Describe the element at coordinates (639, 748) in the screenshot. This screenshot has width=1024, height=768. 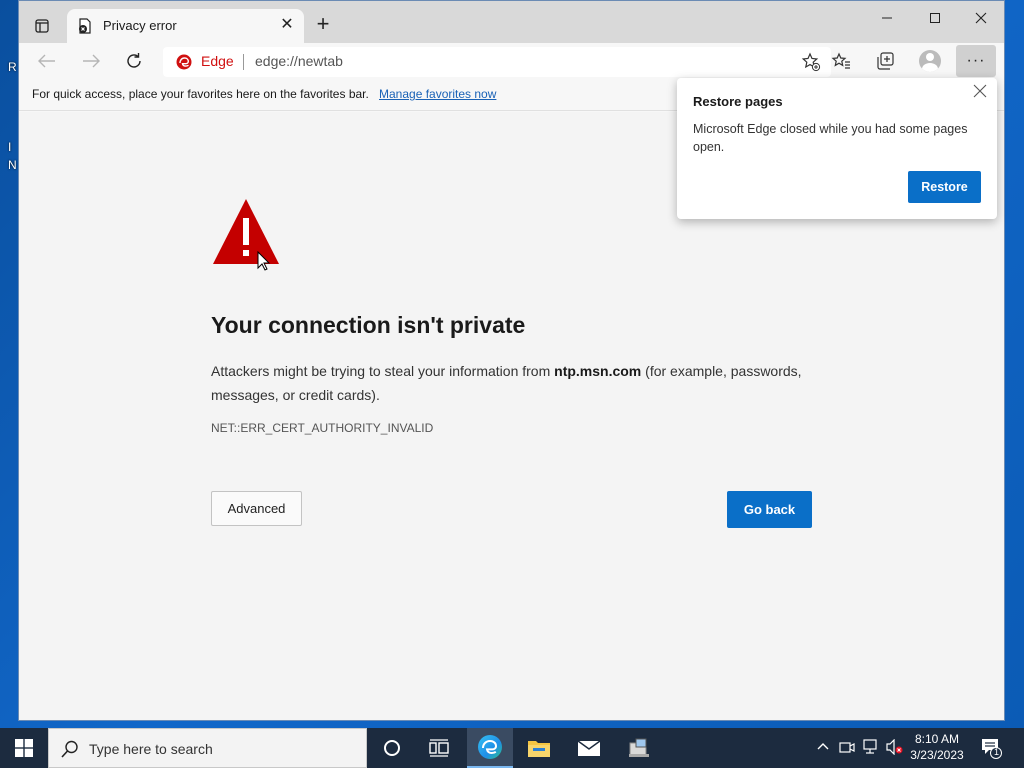
I see `app-installer-icon` at that location.